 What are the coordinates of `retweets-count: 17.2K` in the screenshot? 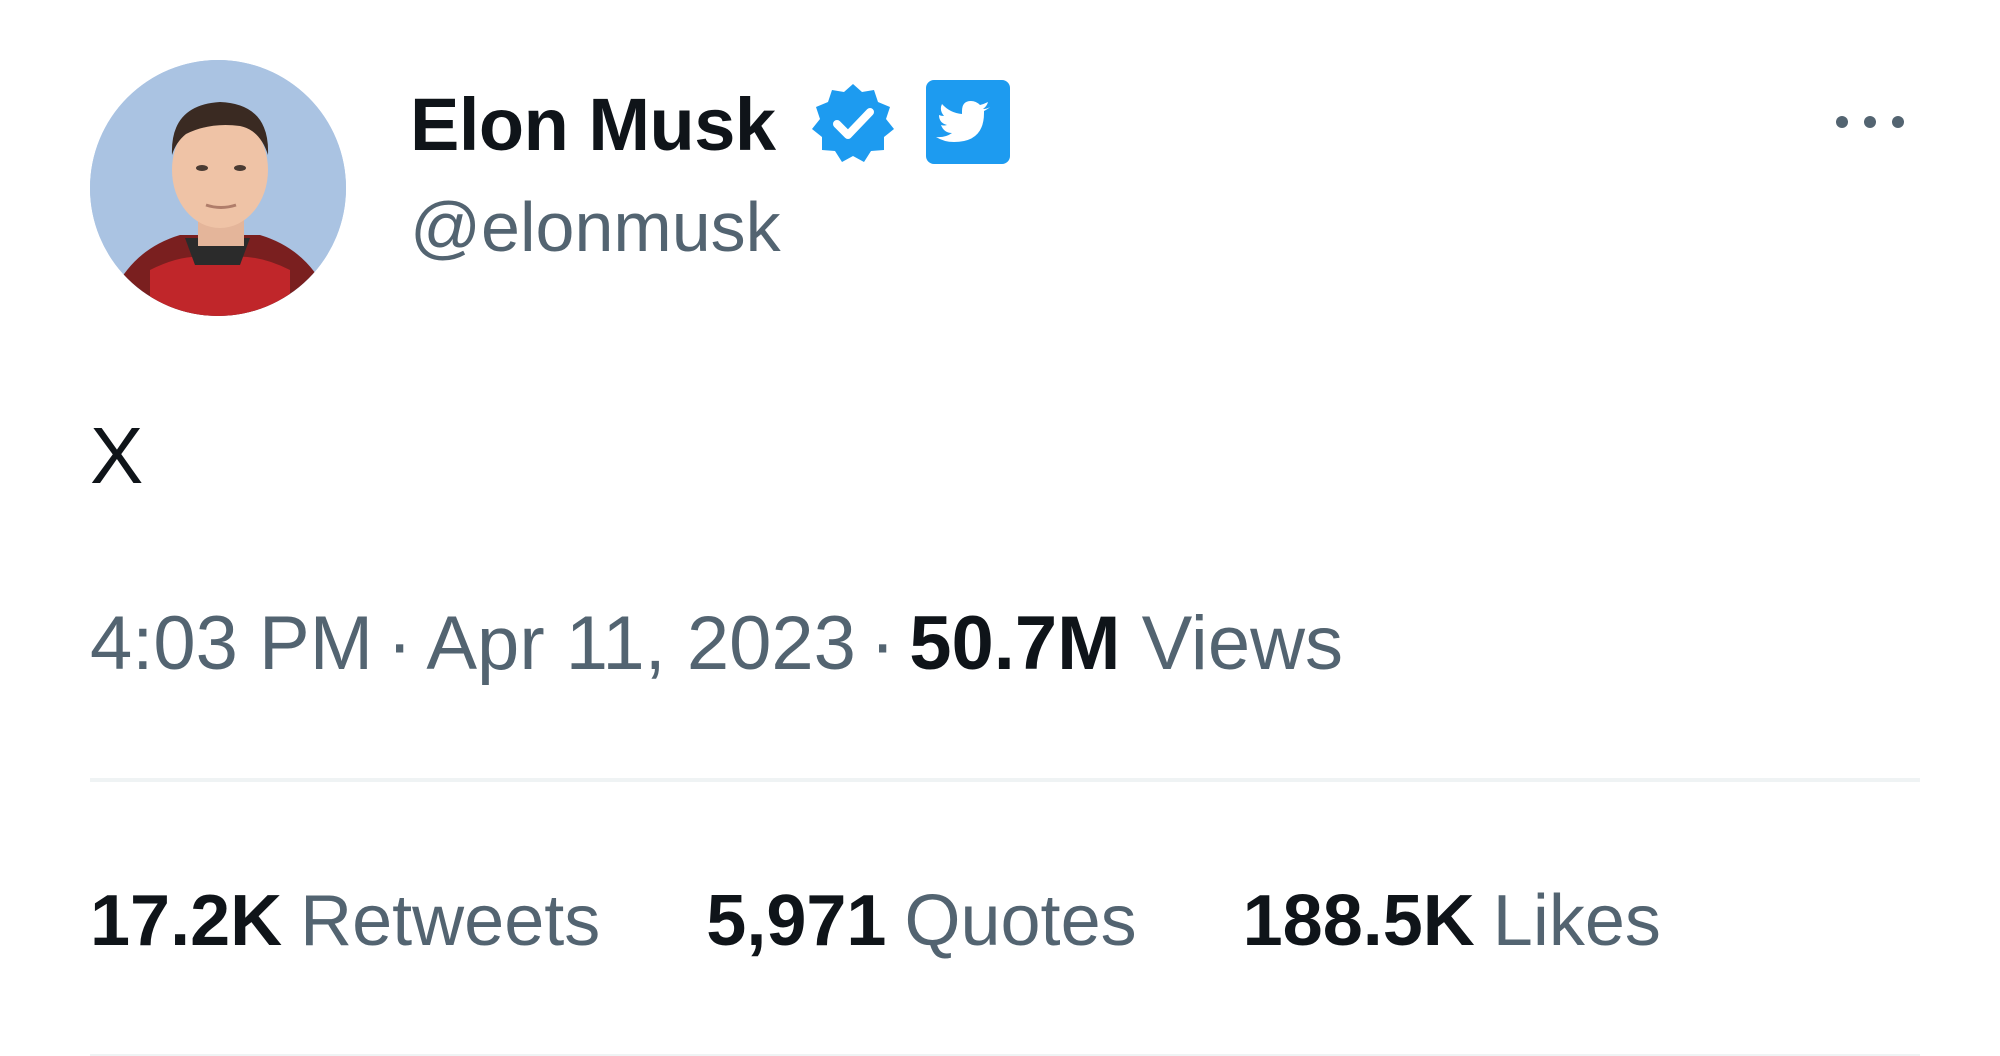 It's located at (186, 921).